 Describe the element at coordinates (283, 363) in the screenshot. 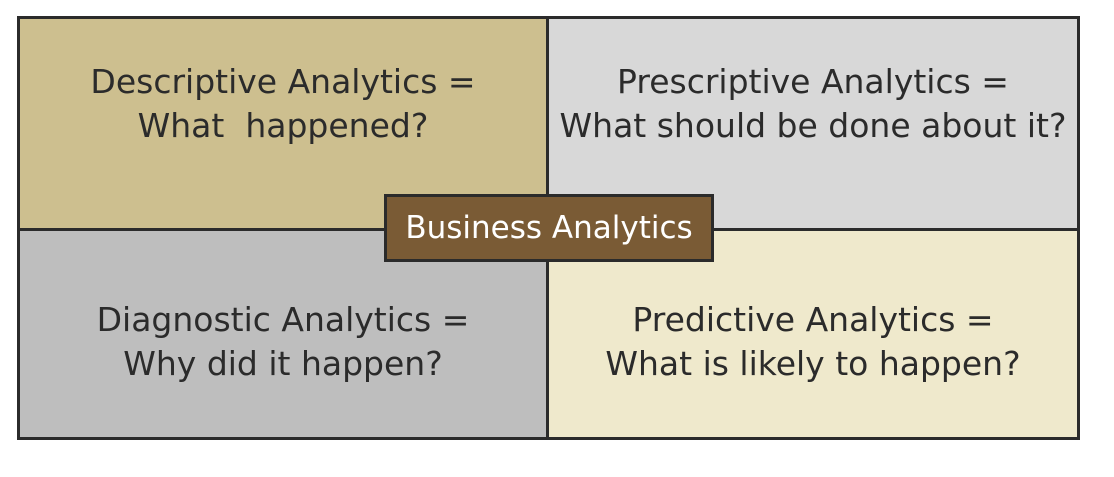

I see `quadrant-question: Why did it happen?` at that location.